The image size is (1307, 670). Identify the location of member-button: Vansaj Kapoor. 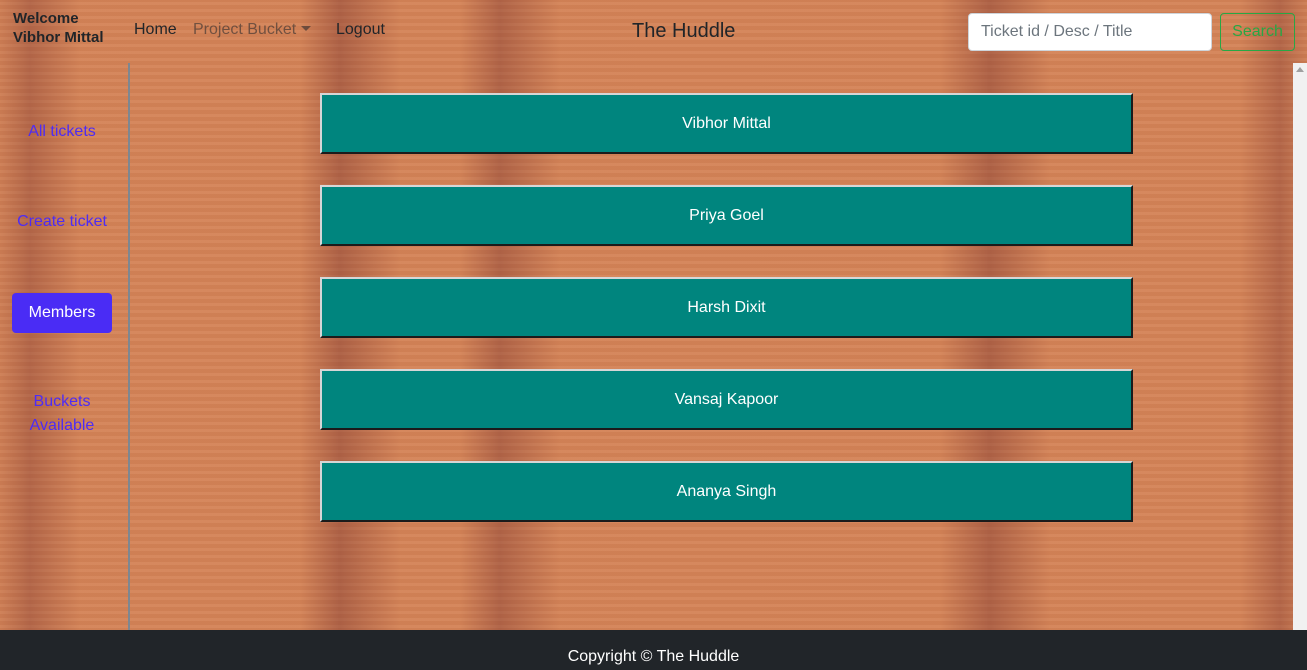
(726, 399).